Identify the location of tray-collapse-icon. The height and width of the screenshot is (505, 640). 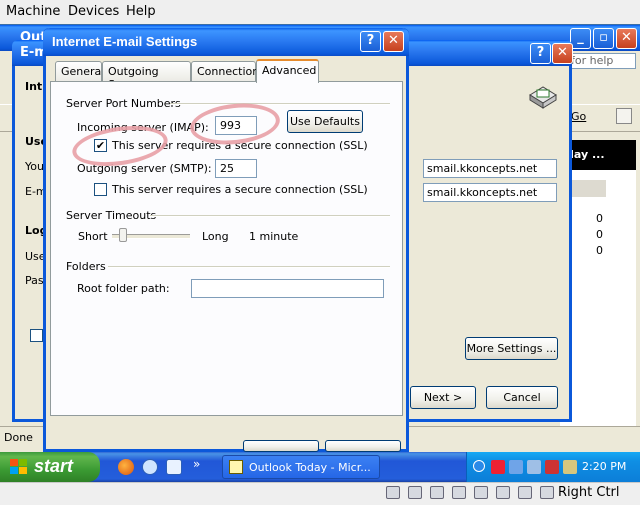
(479, 466).